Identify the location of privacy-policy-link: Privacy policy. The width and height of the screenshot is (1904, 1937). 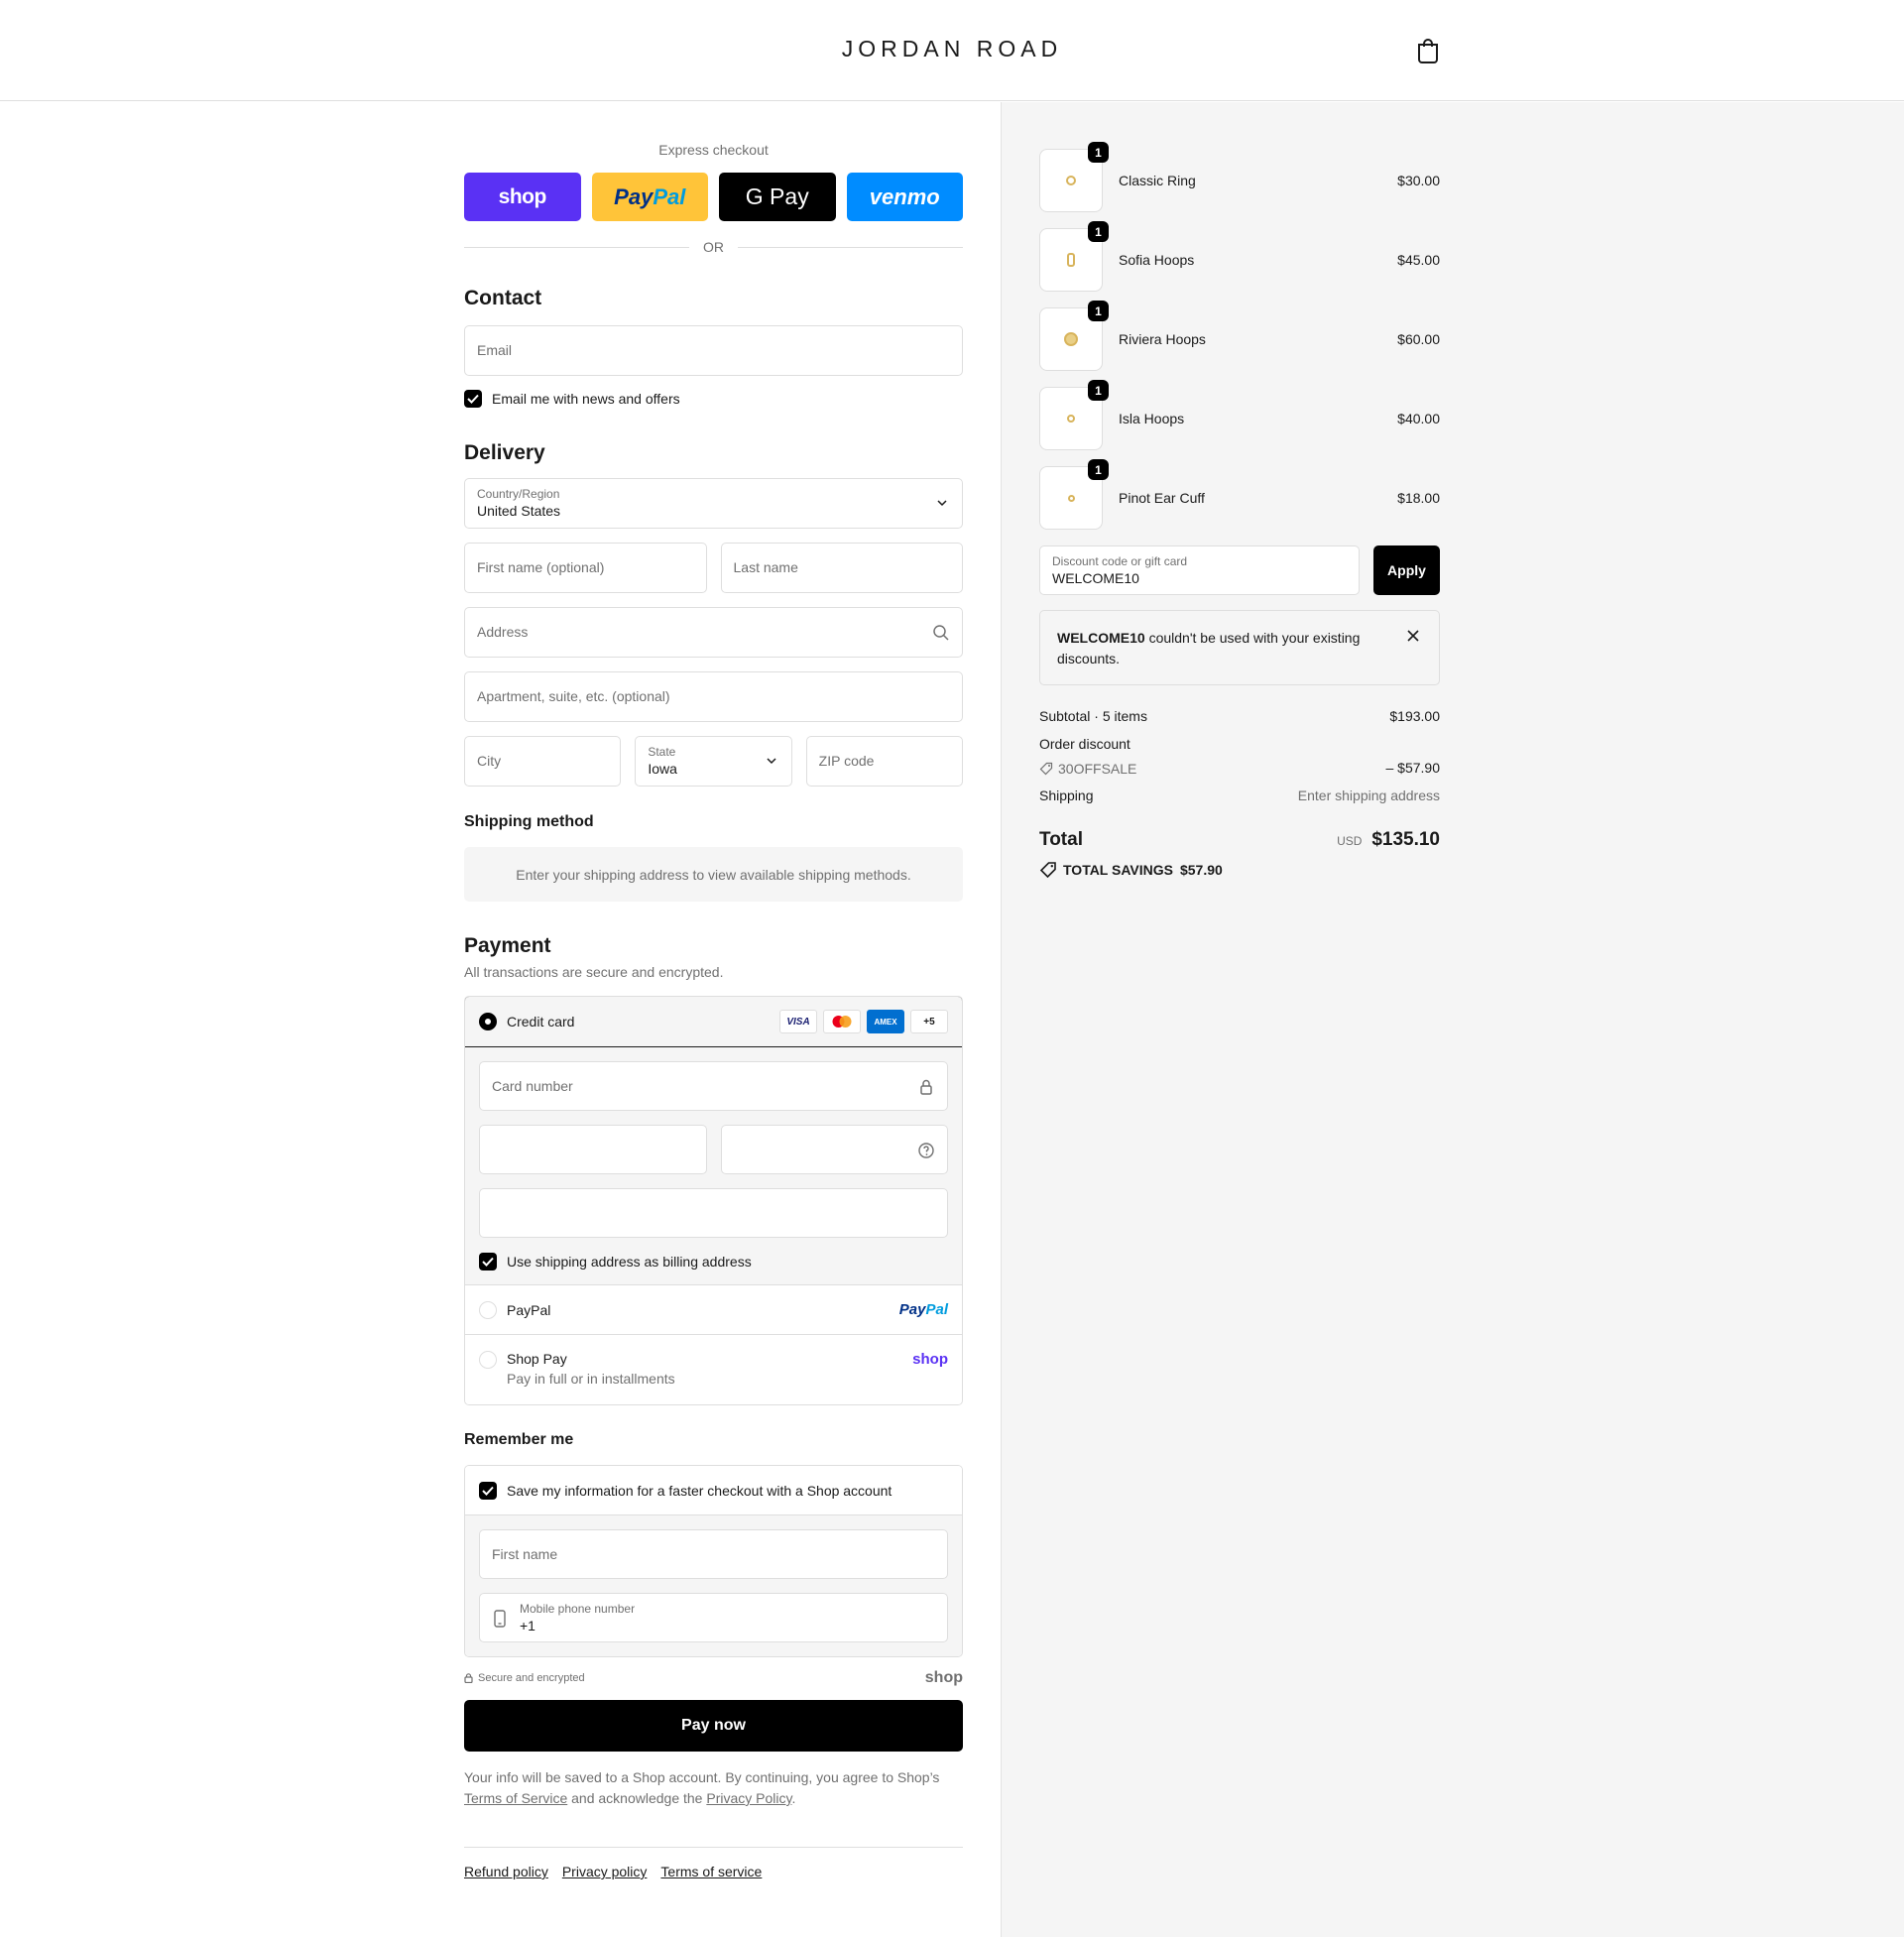
(605, 1871).